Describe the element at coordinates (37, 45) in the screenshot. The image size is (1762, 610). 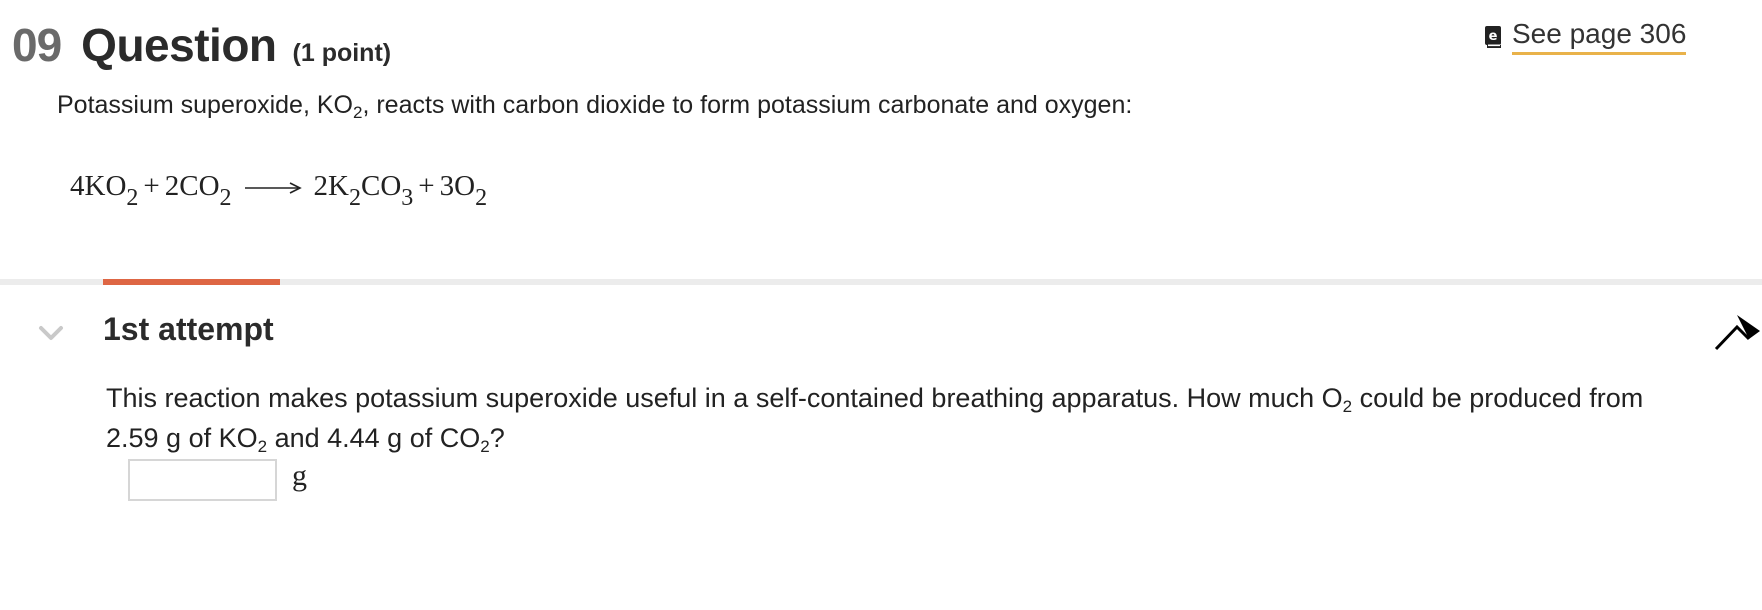
I see `question-number: 09` at that location.